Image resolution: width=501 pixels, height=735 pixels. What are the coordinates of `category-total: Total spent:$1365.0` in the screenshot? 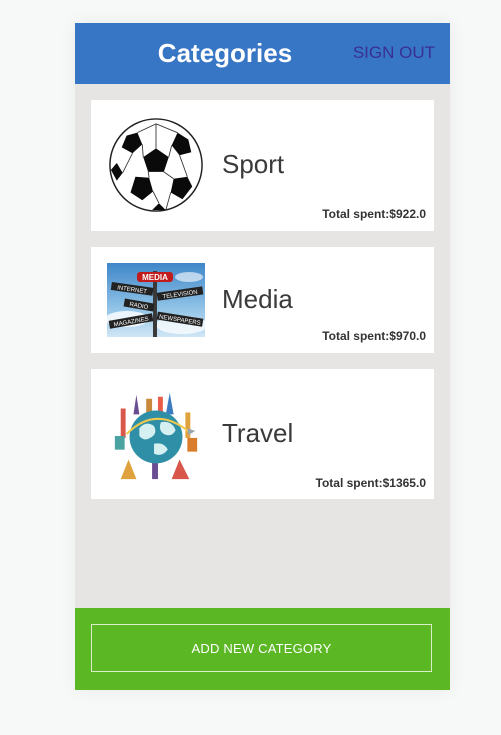 It's located at (371, 483).